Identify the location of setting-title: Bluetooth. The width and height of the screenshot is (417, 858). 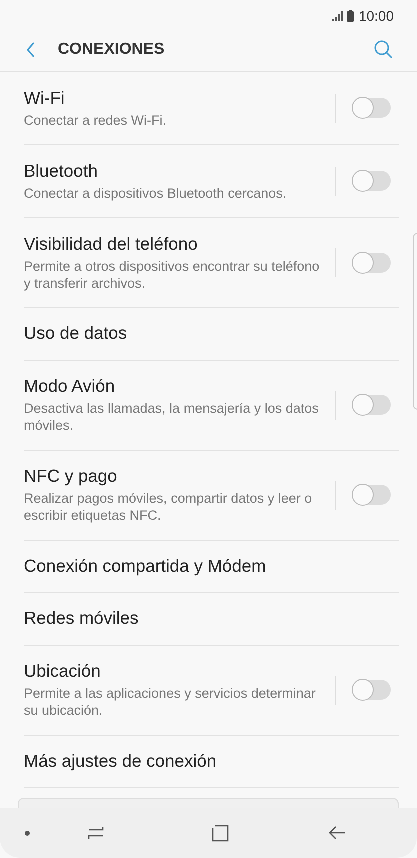
(177, 171).